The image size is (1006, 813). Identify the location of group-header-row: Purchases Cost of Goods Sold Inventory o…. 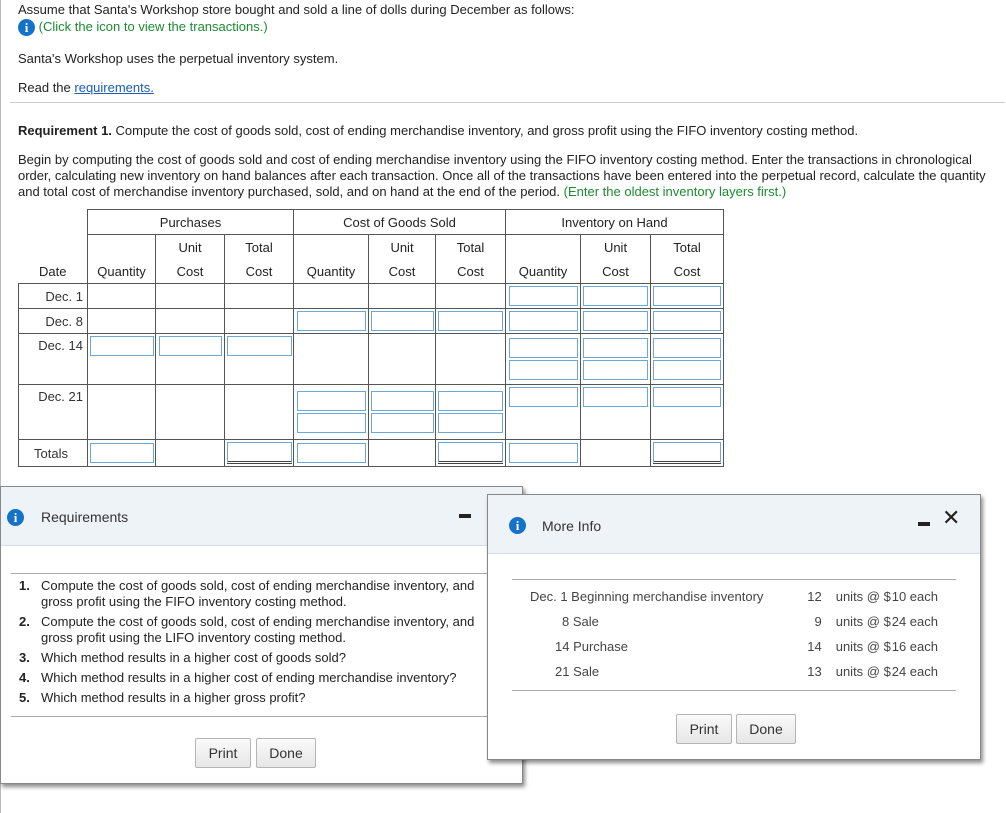
(371, 222).